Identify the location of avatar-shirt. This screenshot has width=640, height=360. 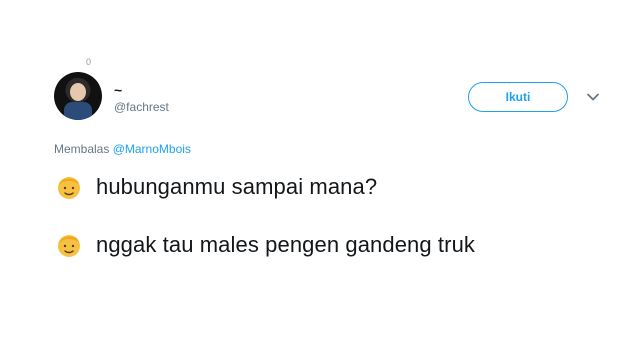
(78, 111).